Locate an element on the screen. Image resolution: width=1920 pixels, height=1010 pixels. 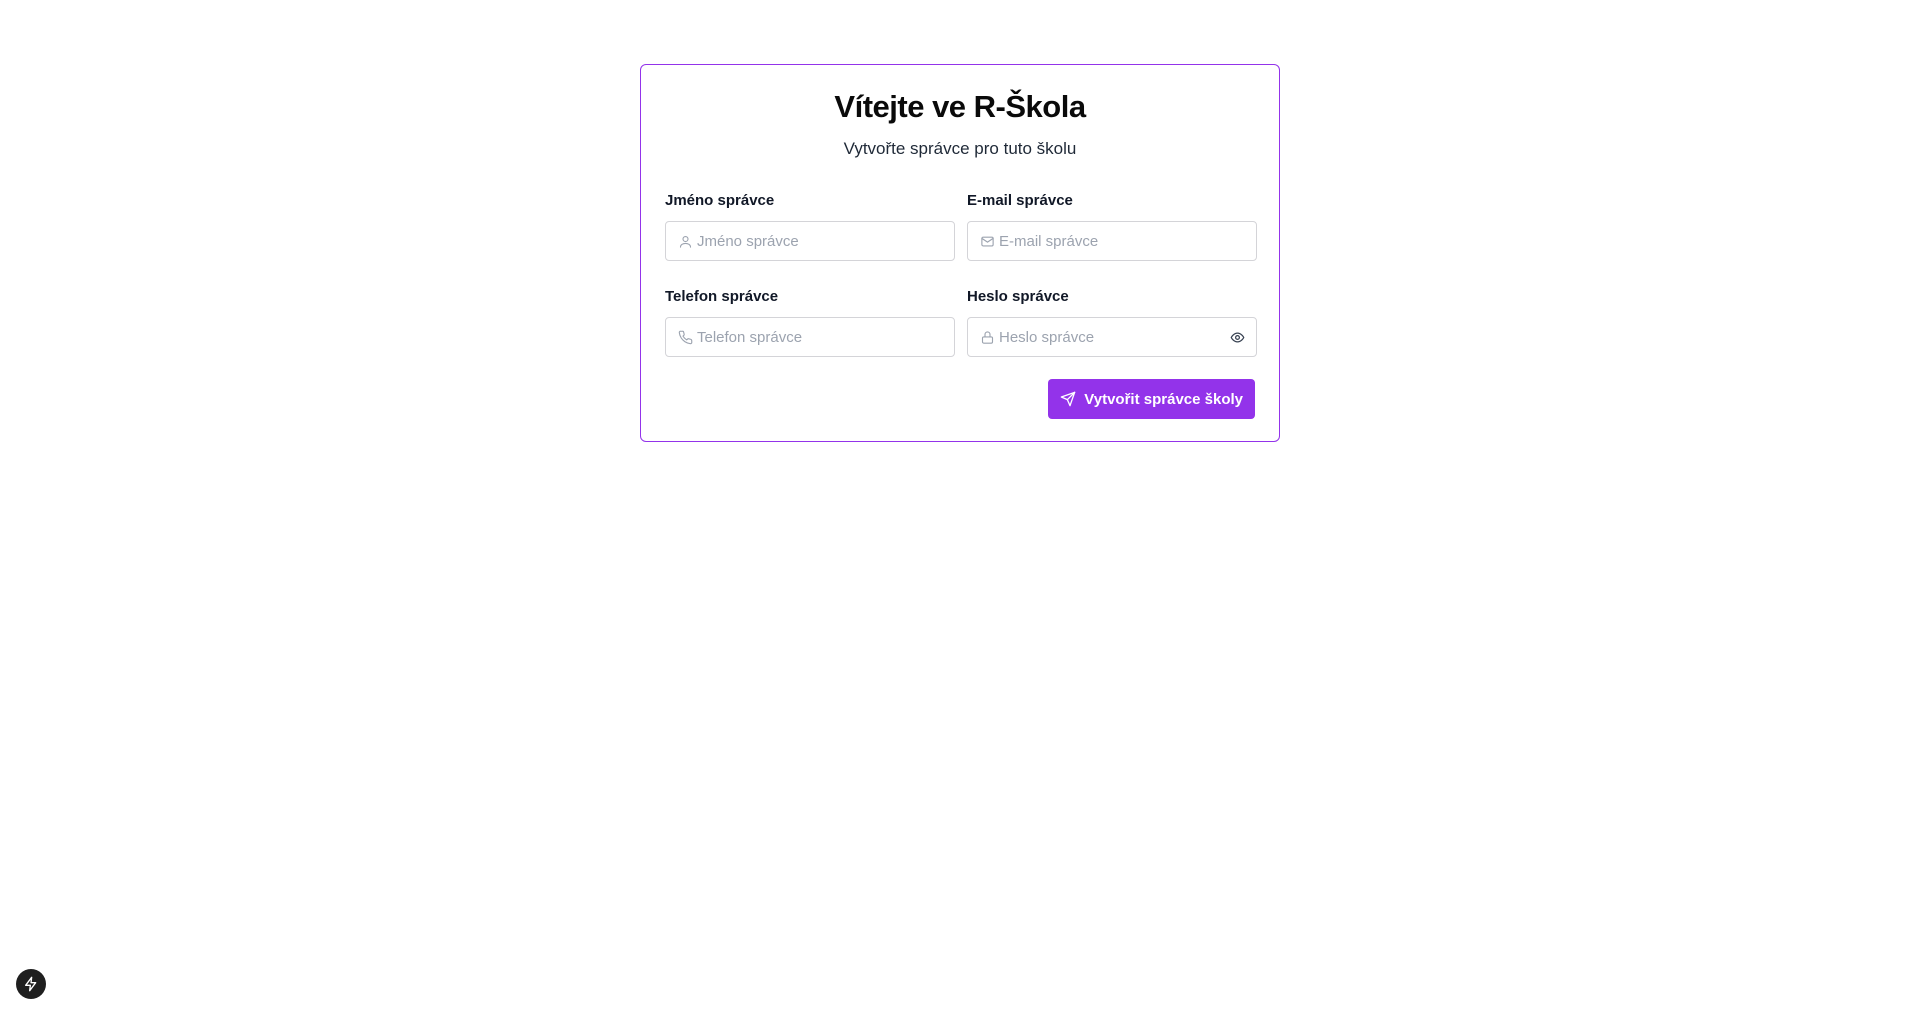
password-field-group: Heslo správce is located at coordinates (1112, 322).